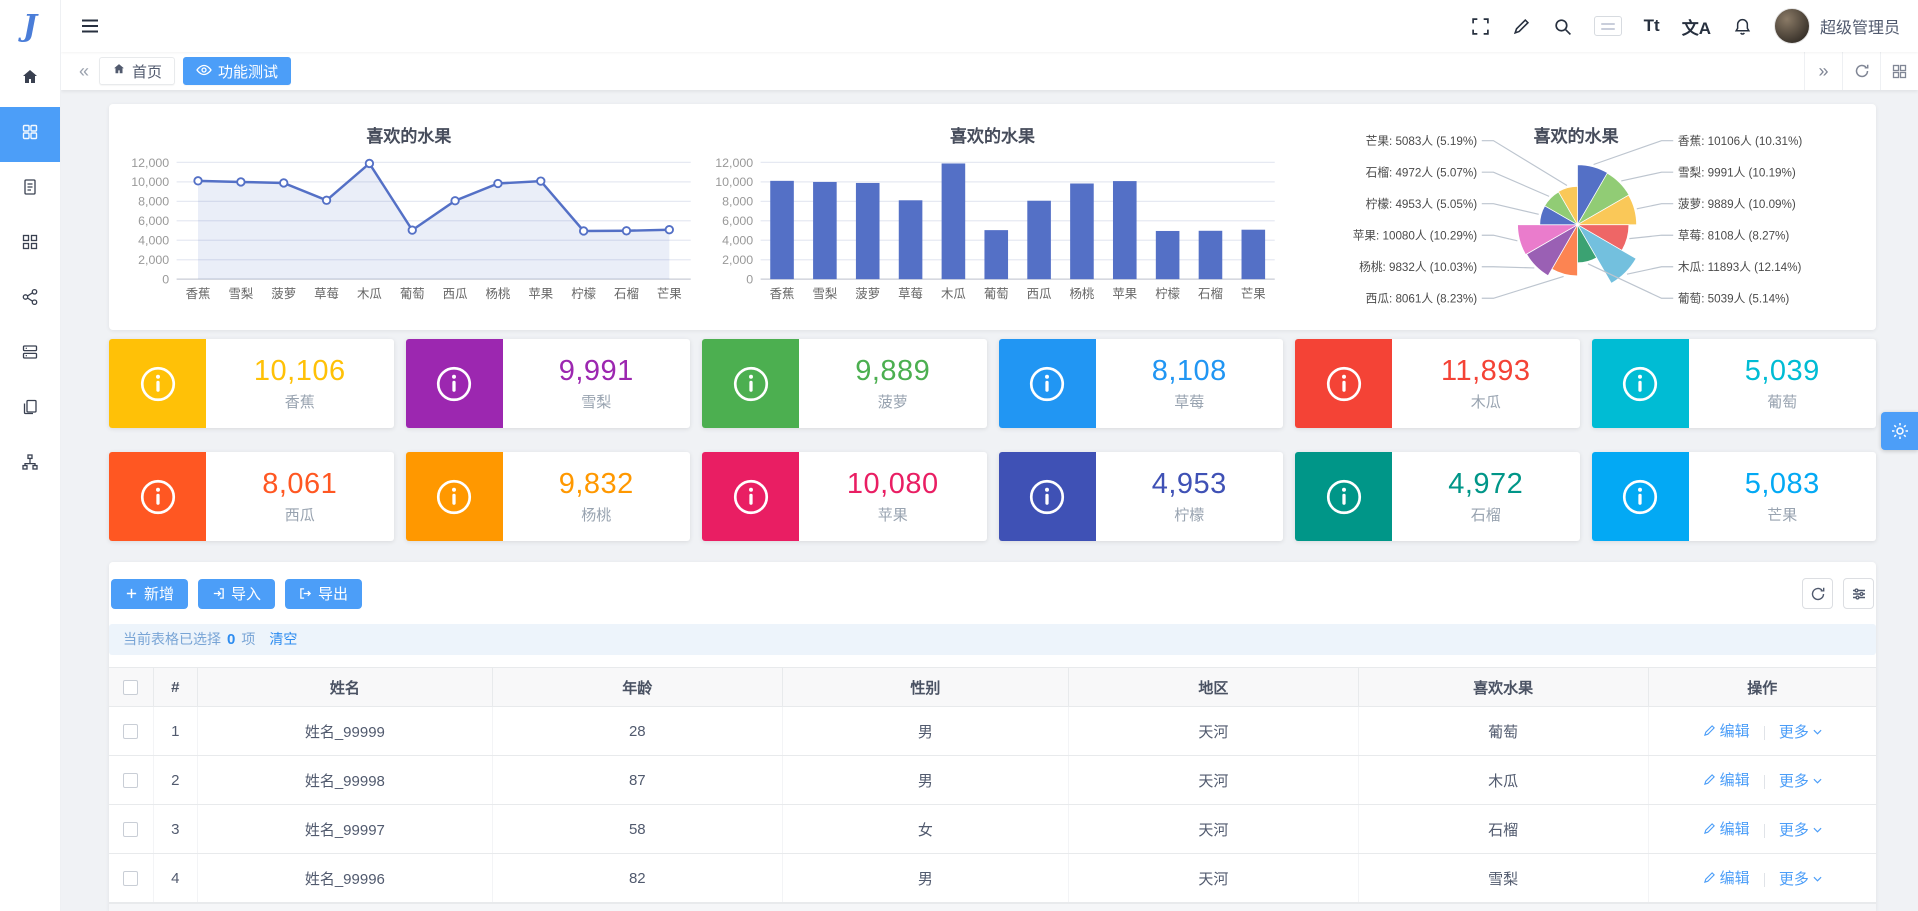 Image resolution: width=1918 pixels, height=911 pixels. Describe the element at coordinates (992, 780) in the screenshot. I see `table-row: 2 姓名_99998 87 男 天河 木瓜 编辑 更多` at that location.